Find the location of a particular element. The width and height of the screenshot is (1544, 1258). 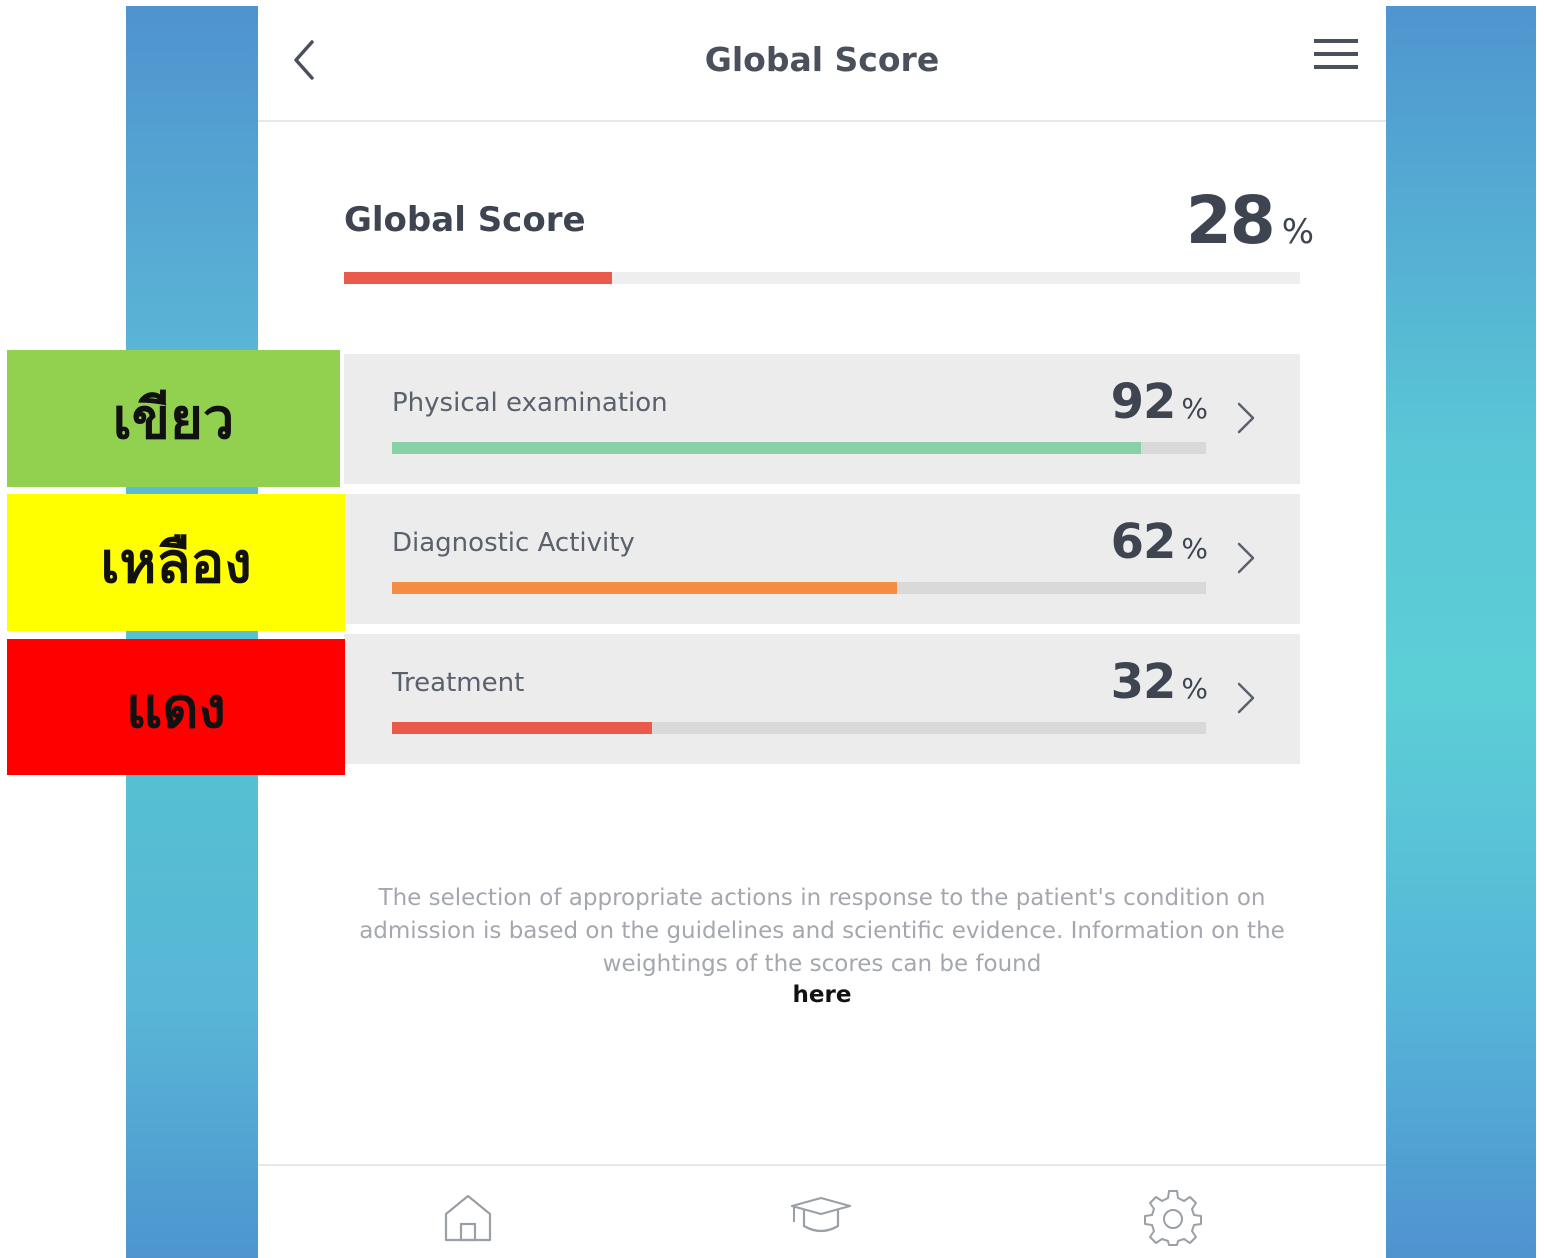

global-score-unit: % is located at coordinates (1297, 232).